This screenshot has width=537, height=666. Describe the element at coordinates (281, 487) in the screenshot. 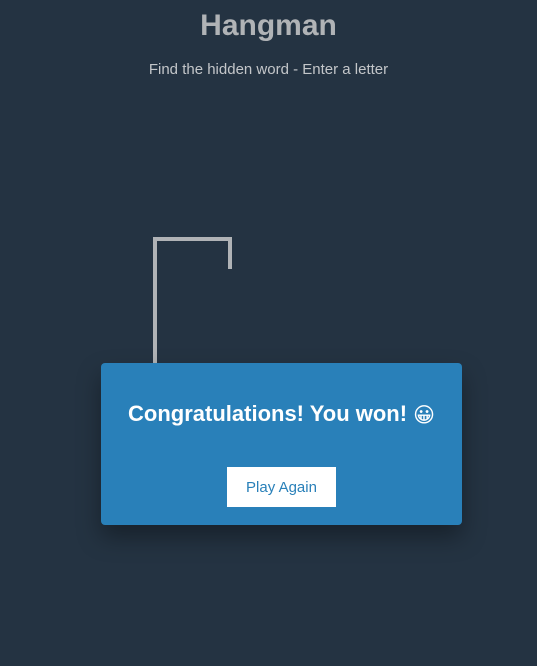

I see `play-again-button: Play Again` at that location.